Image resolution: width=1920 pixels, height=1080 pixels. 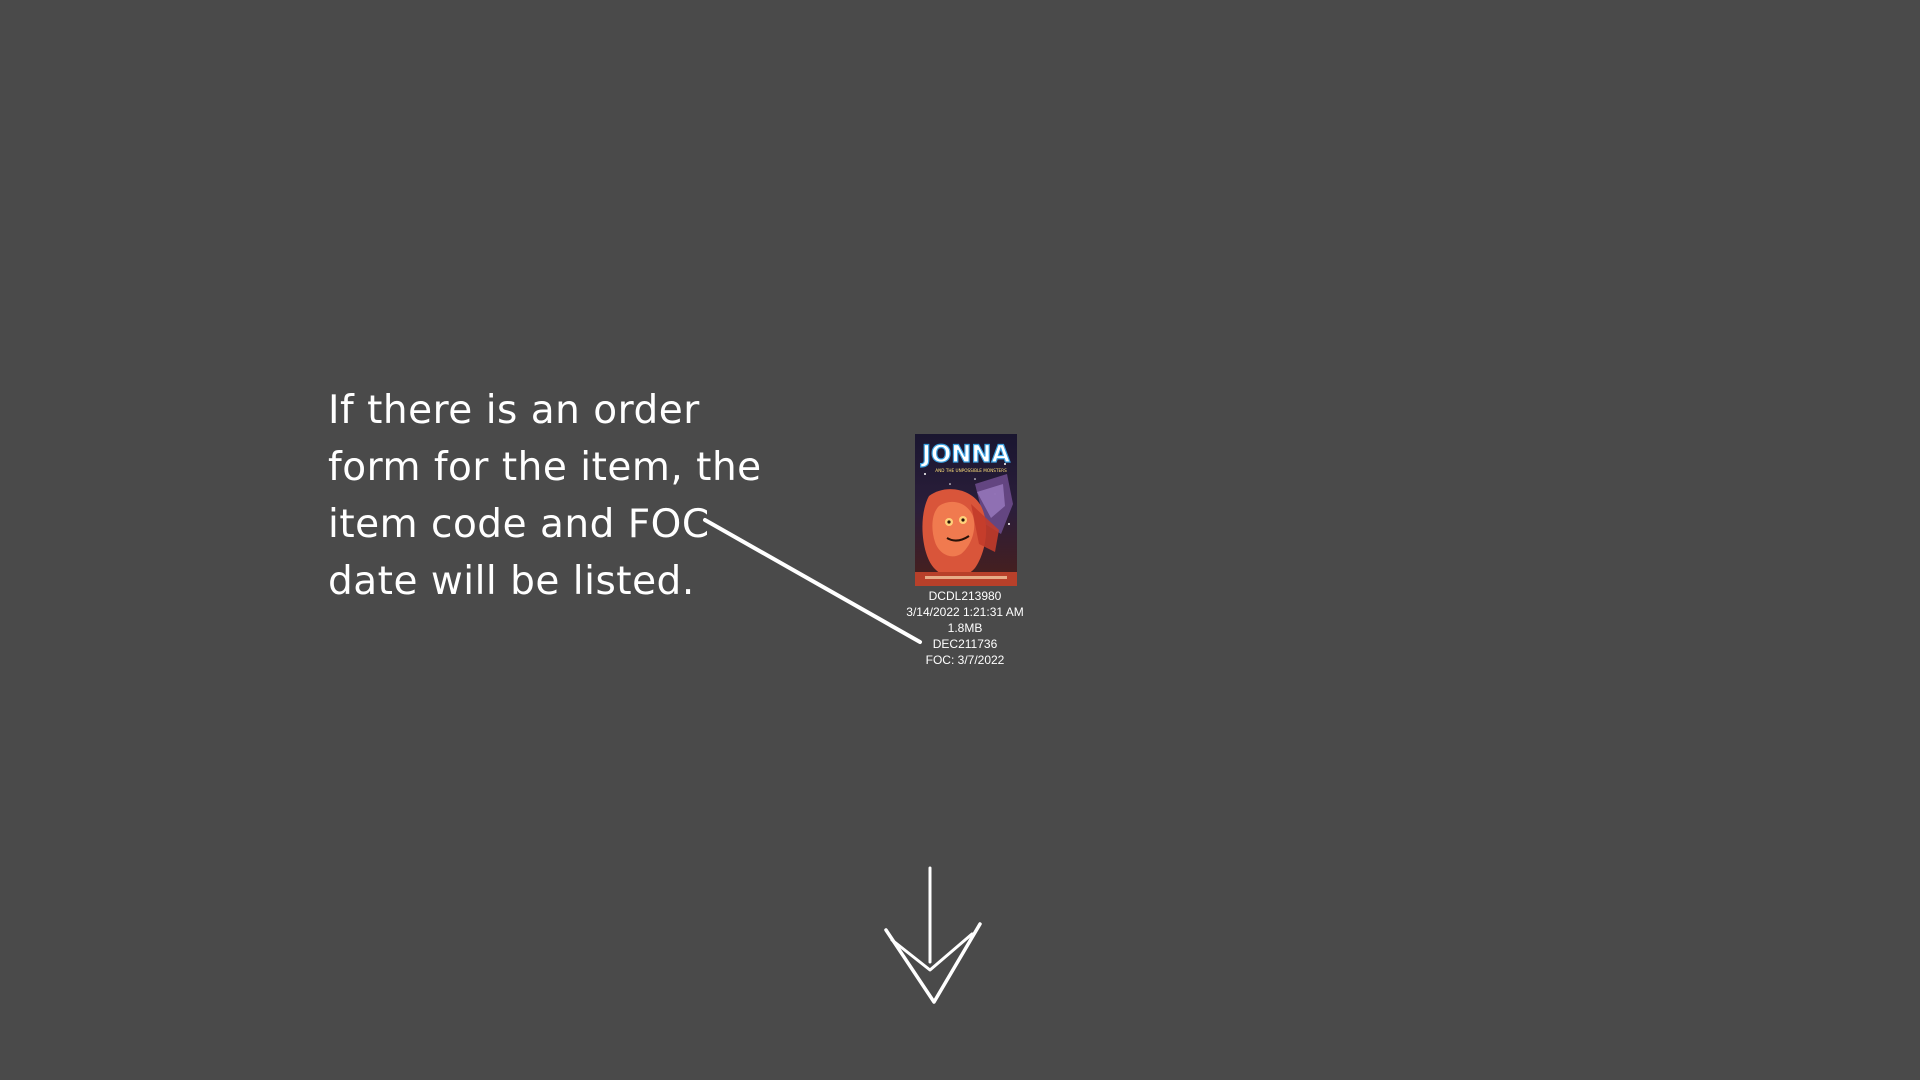 I want to click on callout-line-4: date will be listed., so click(x=511, y=581).